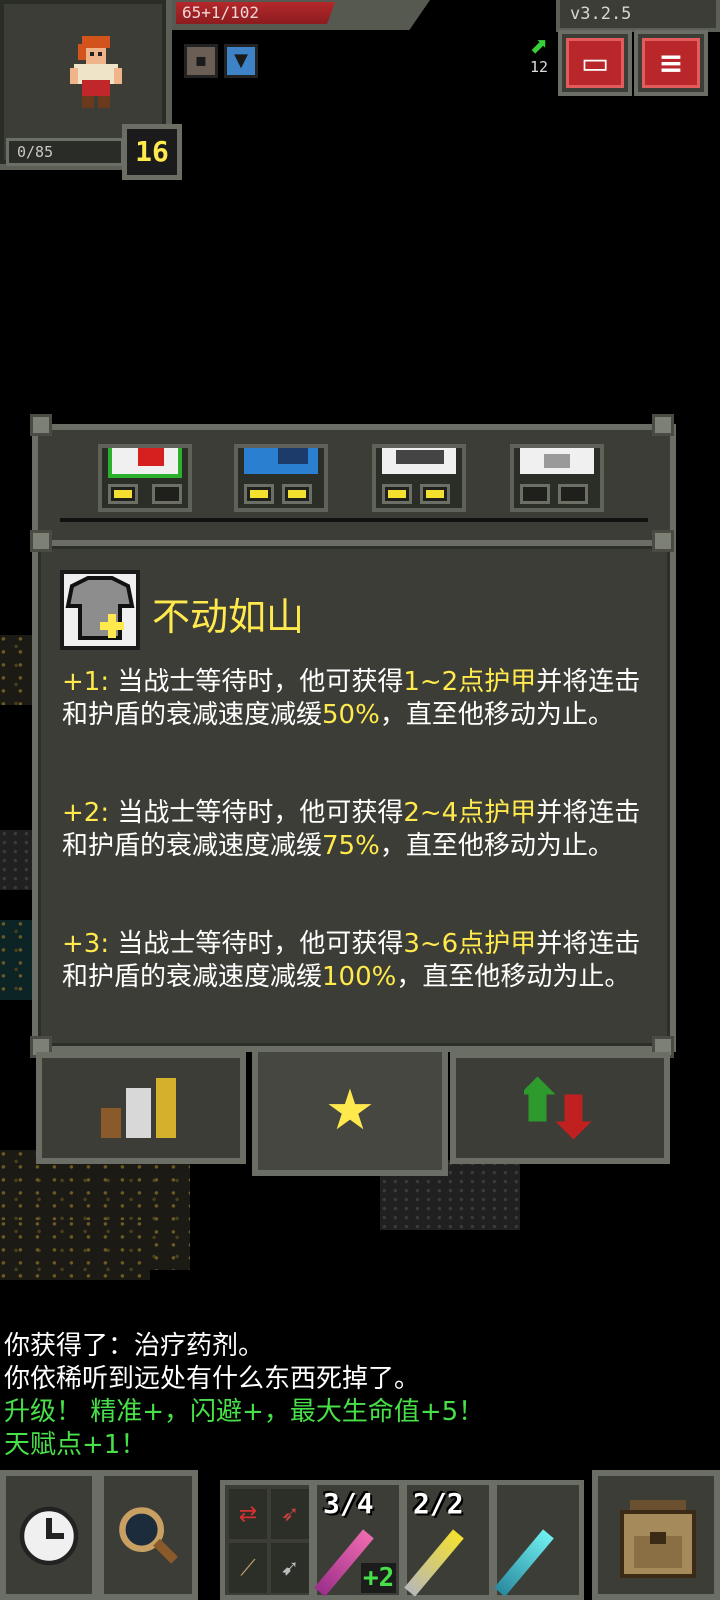 This screenshot has width=720, height=1600. I want to click on wand-cyan-icon, so click(524, 1563).